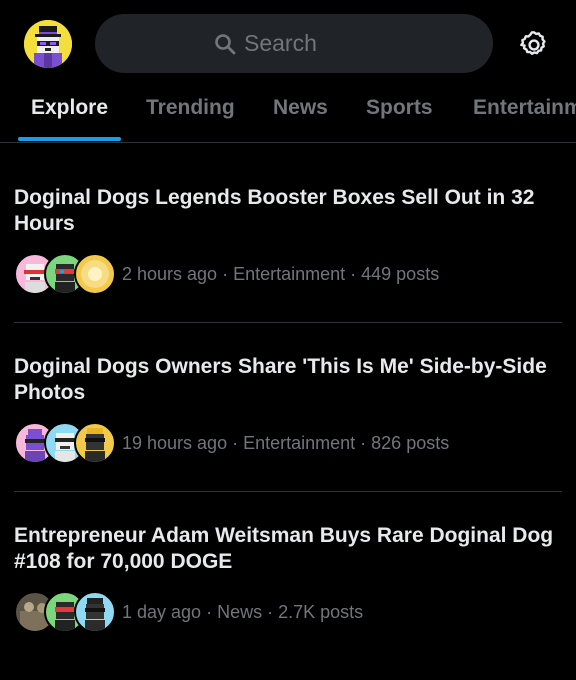 Image resolution: width=576 pixels, height=680 pixels. I want to click on search-input, so click(309, 43).